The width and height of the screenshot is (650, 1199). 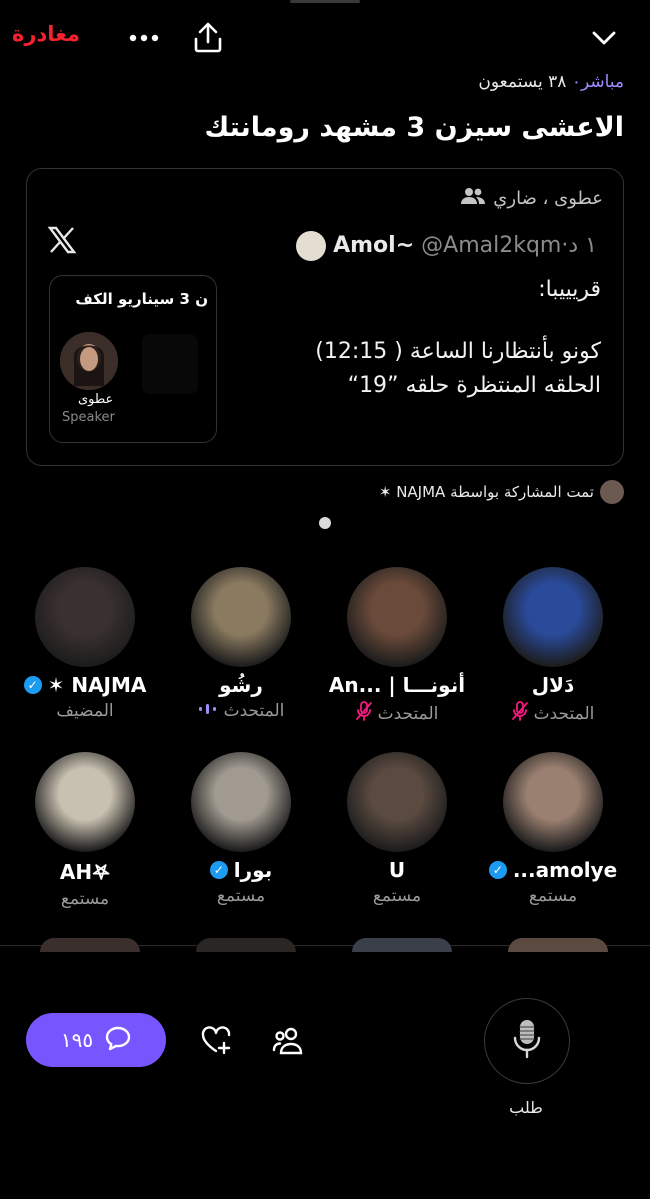 I want to click on post-line: الحلقه المنتظرة حلقه ”19“, so click(x=474, y=385).